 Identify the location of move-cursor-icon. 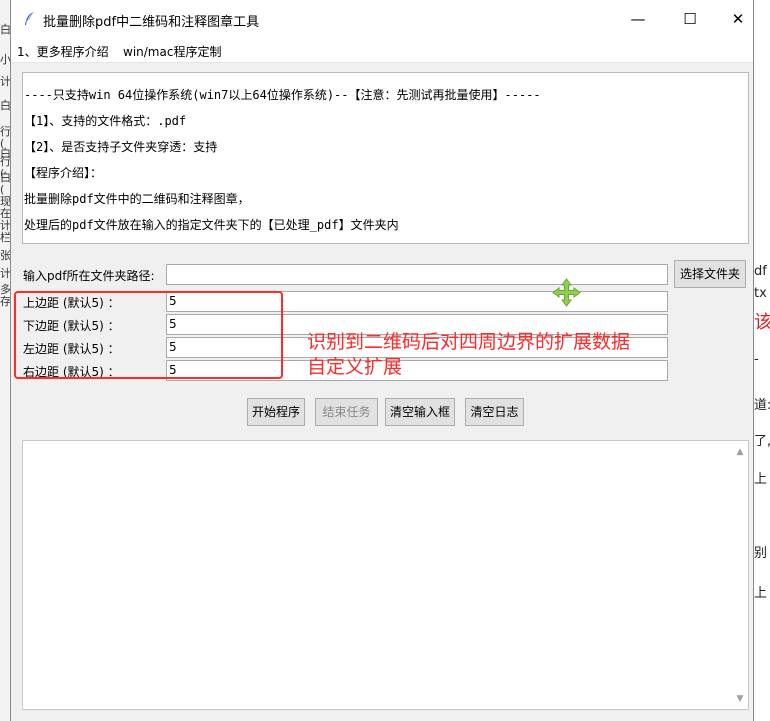
(566, 292).